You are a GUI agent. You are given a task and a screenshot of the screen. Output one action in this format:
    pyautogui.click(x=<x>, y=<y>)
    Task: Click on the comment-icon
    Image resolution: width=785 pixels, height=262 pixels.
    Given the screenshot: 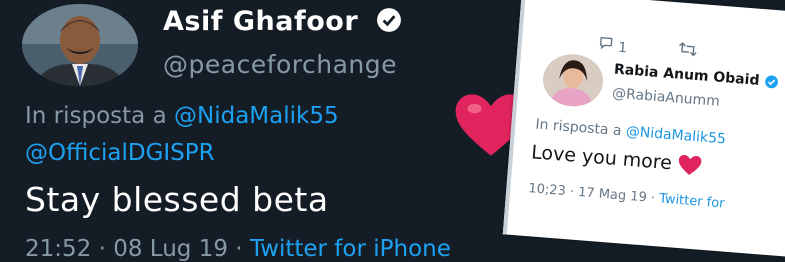 What is the action you would take?
    pyautogui.click(x=606, y=43)
    